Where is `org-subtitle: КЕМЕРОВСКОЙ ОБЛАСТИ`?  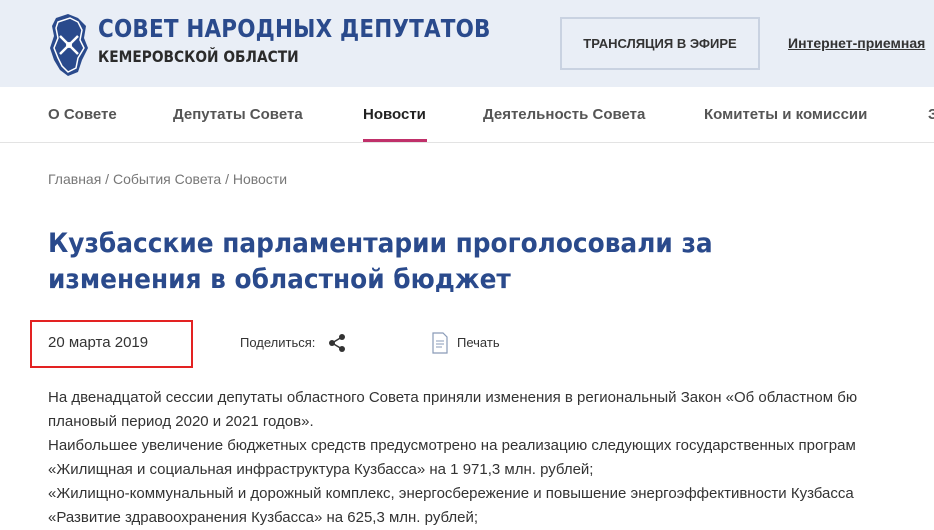
org-subtitle: КЕМЕРОВСКОЙ ОБЛАСТИ is located at coordinates (198, 56).